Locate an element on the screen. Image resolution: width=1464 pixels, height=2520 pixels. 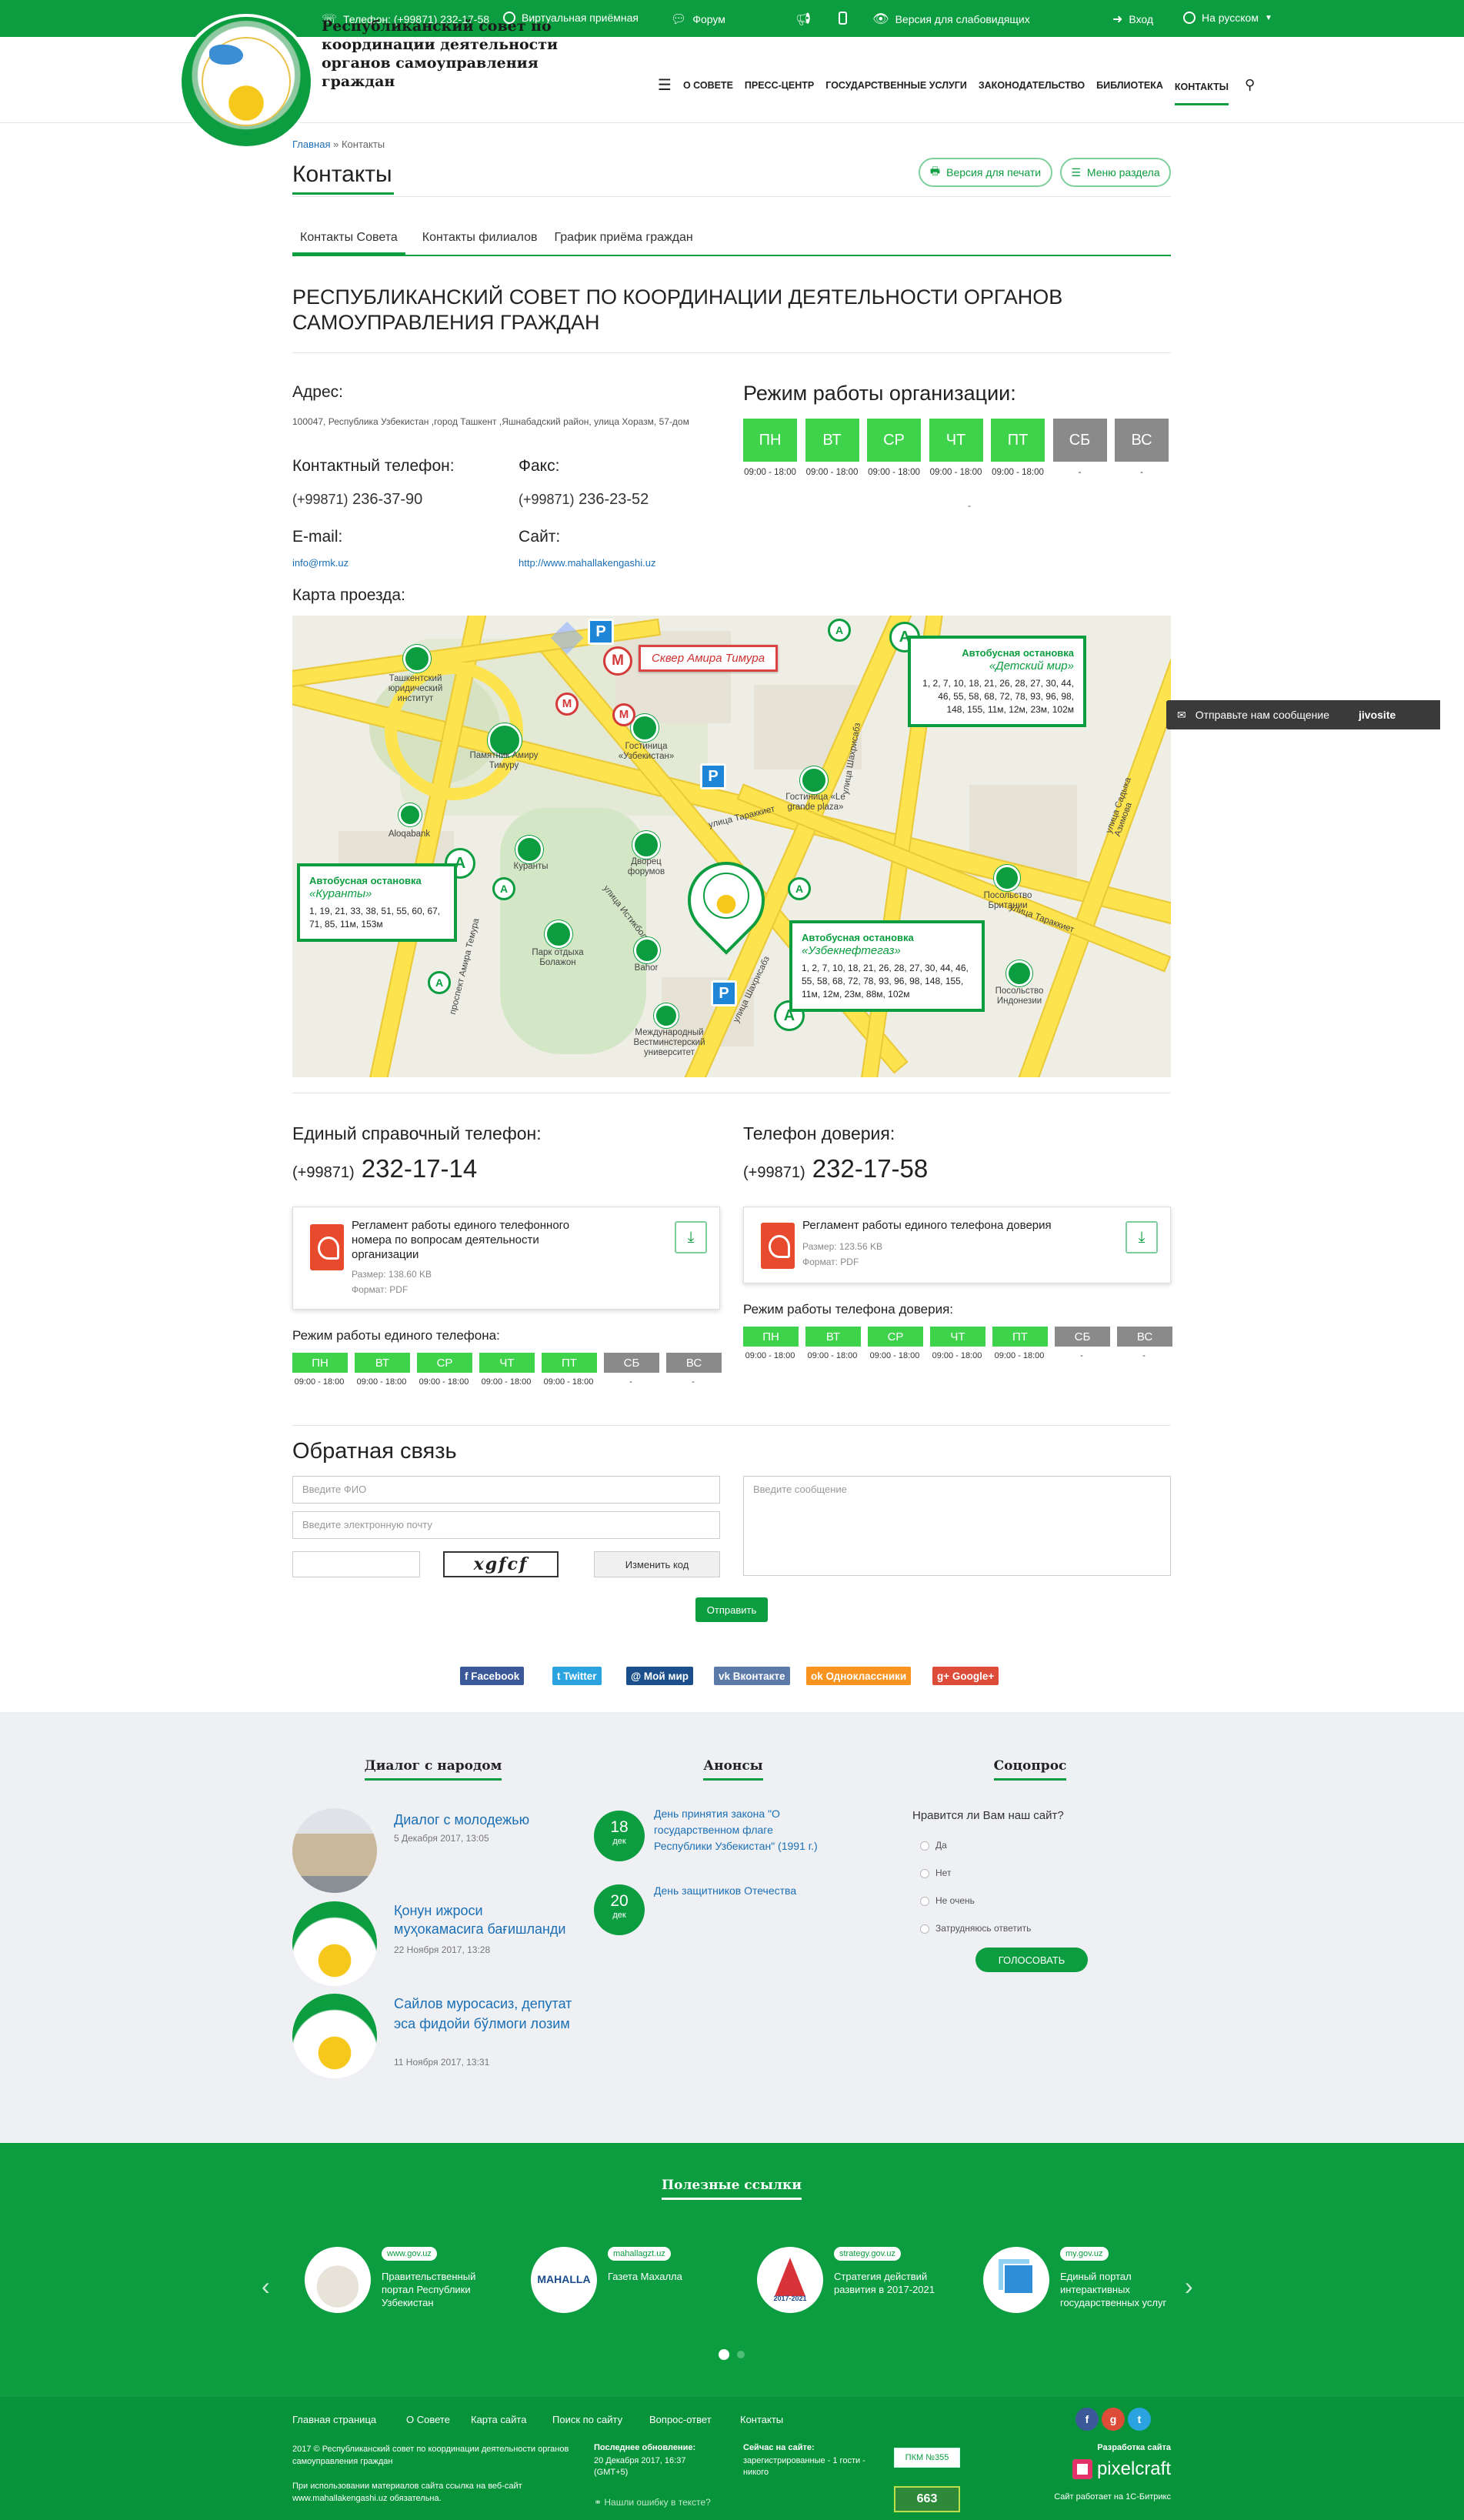
twitter-icon: t is located at coordinates (1139, 2419).